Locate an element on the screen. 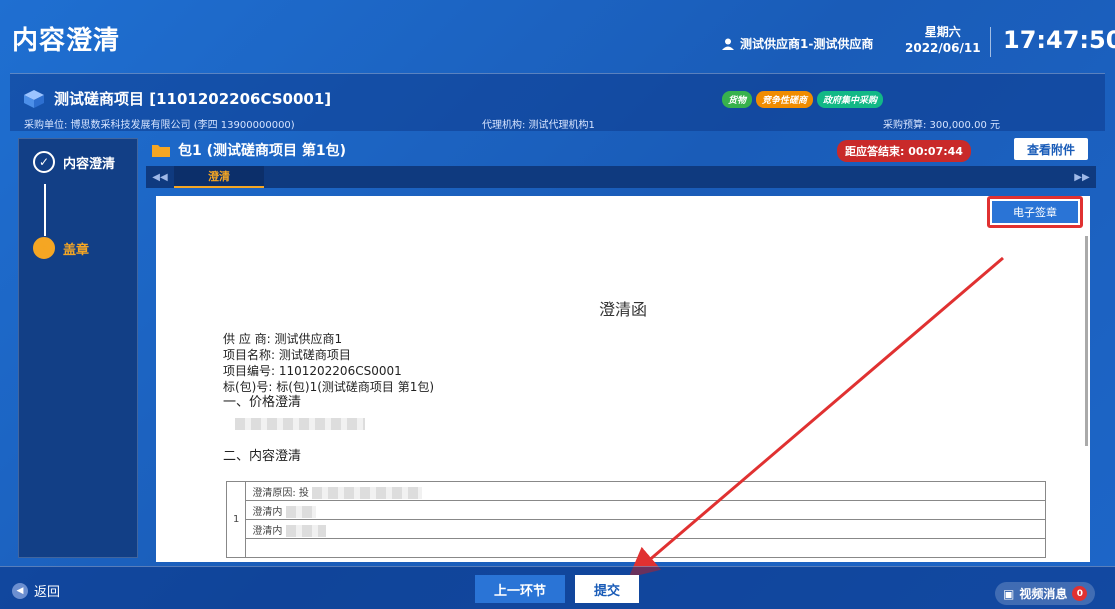 The image size is (1115, 609). step-label: 盖章 is located at coordinates (76, 250).